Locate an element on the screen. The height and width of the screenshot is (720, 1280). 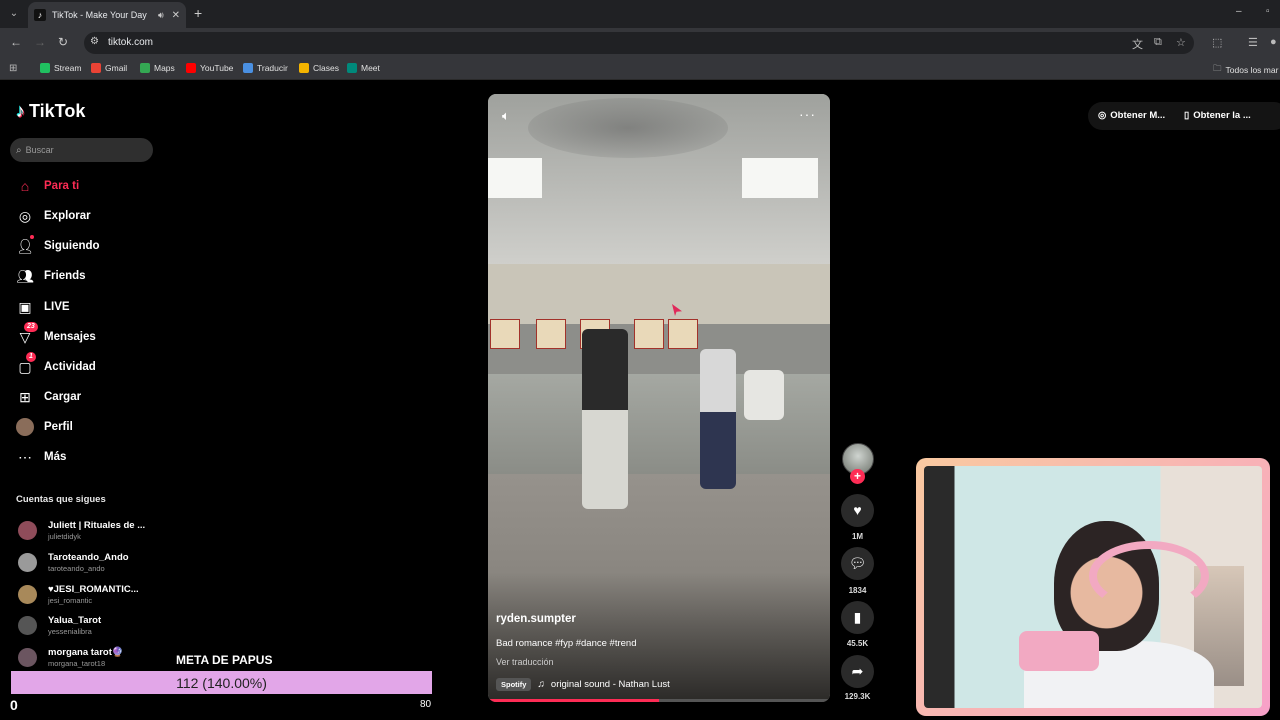
address-bar: ⚙ tiktok.com 文 ⧉ ☆ is located at coordinates (639, 43).